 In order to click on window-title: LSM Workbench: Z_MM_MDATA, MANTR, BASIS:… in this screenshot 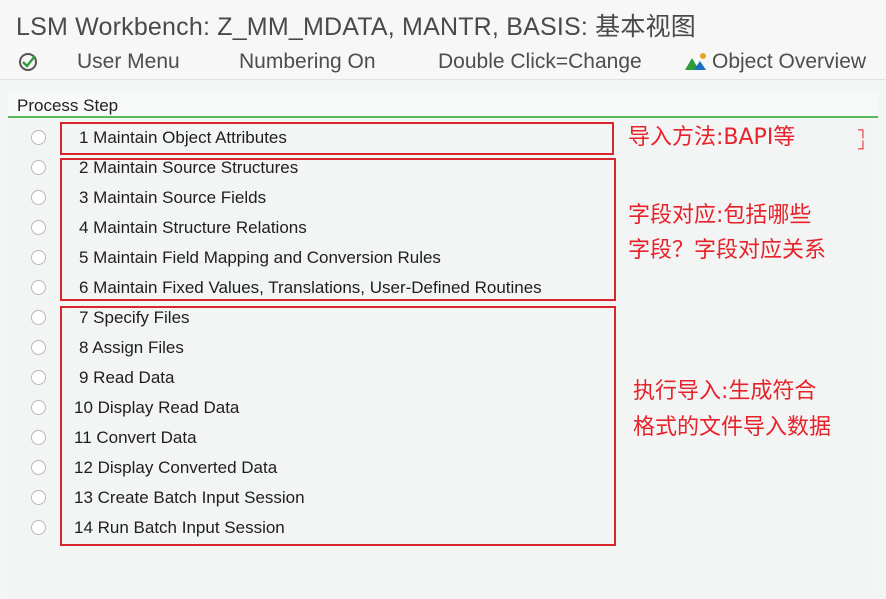, I will do `click(356, 27)`.